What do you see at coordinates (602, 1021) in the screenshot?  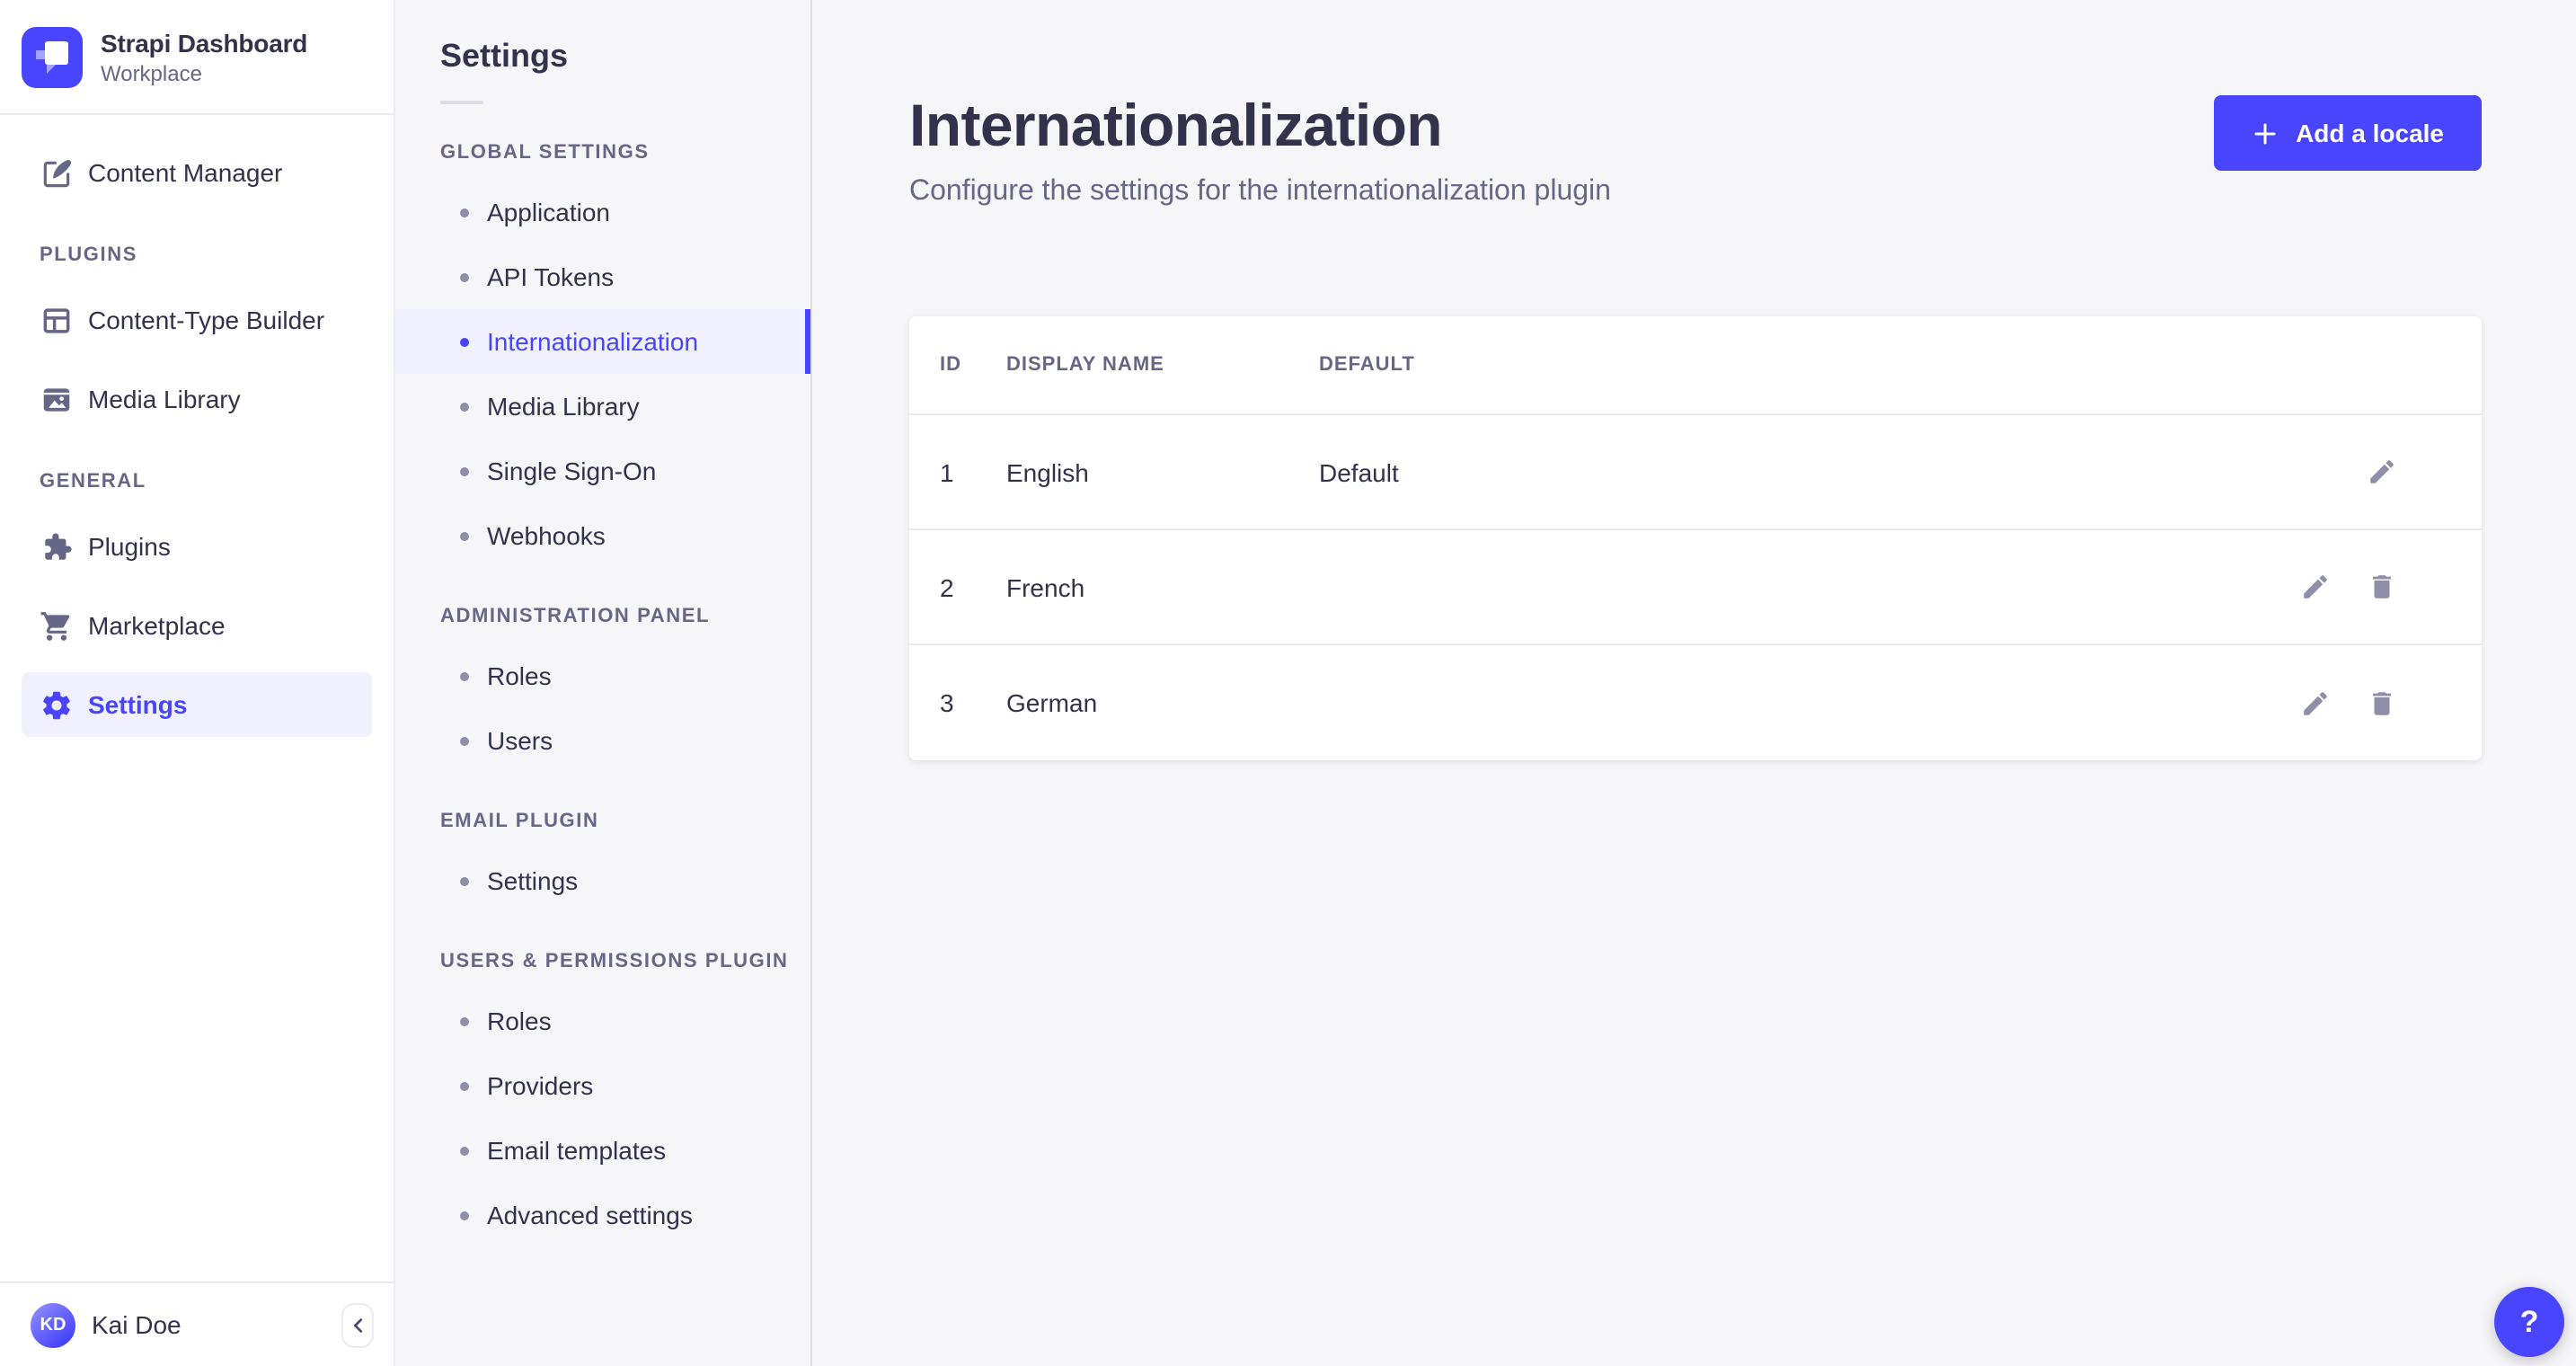 I see `subnav-item-up-roles: Roles` at bounding box center [602, 1021].